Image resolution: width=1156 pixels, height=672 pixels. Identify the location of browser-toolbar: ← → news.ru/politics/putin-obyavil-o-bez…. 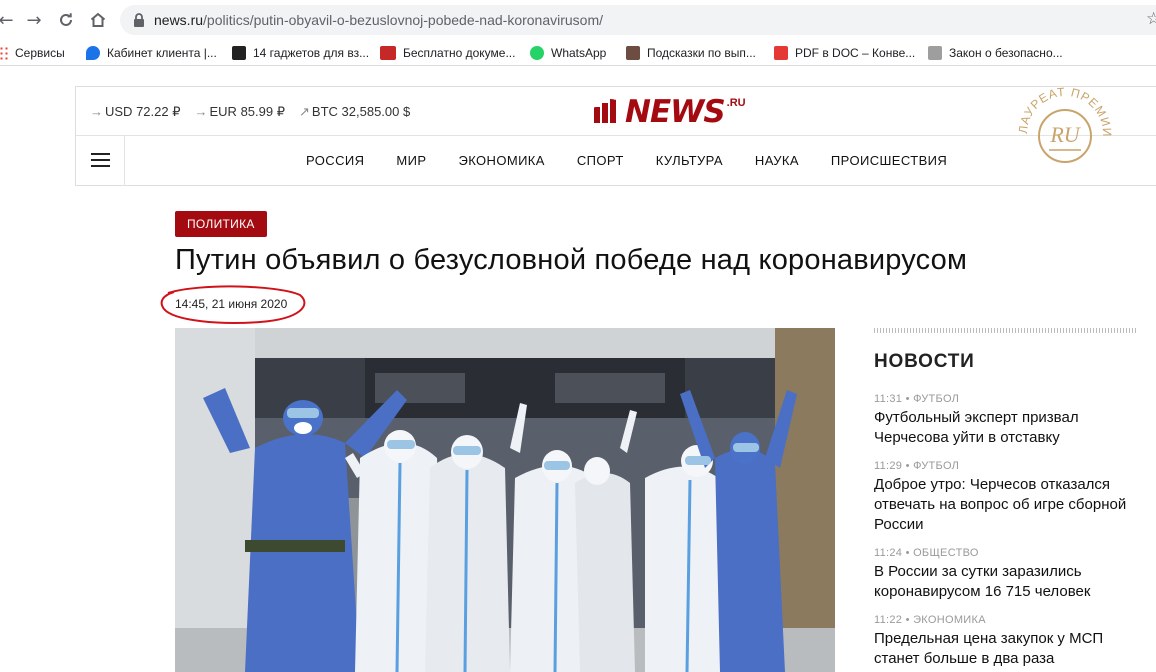
(578, 20).